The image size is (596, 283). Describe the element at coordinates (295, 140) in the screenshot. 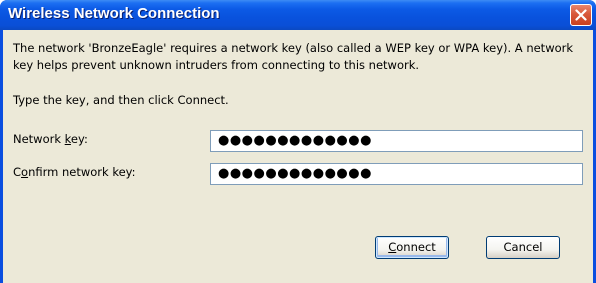

I see `network-key-value: ●●●●●●●●●●●●●` at that location.